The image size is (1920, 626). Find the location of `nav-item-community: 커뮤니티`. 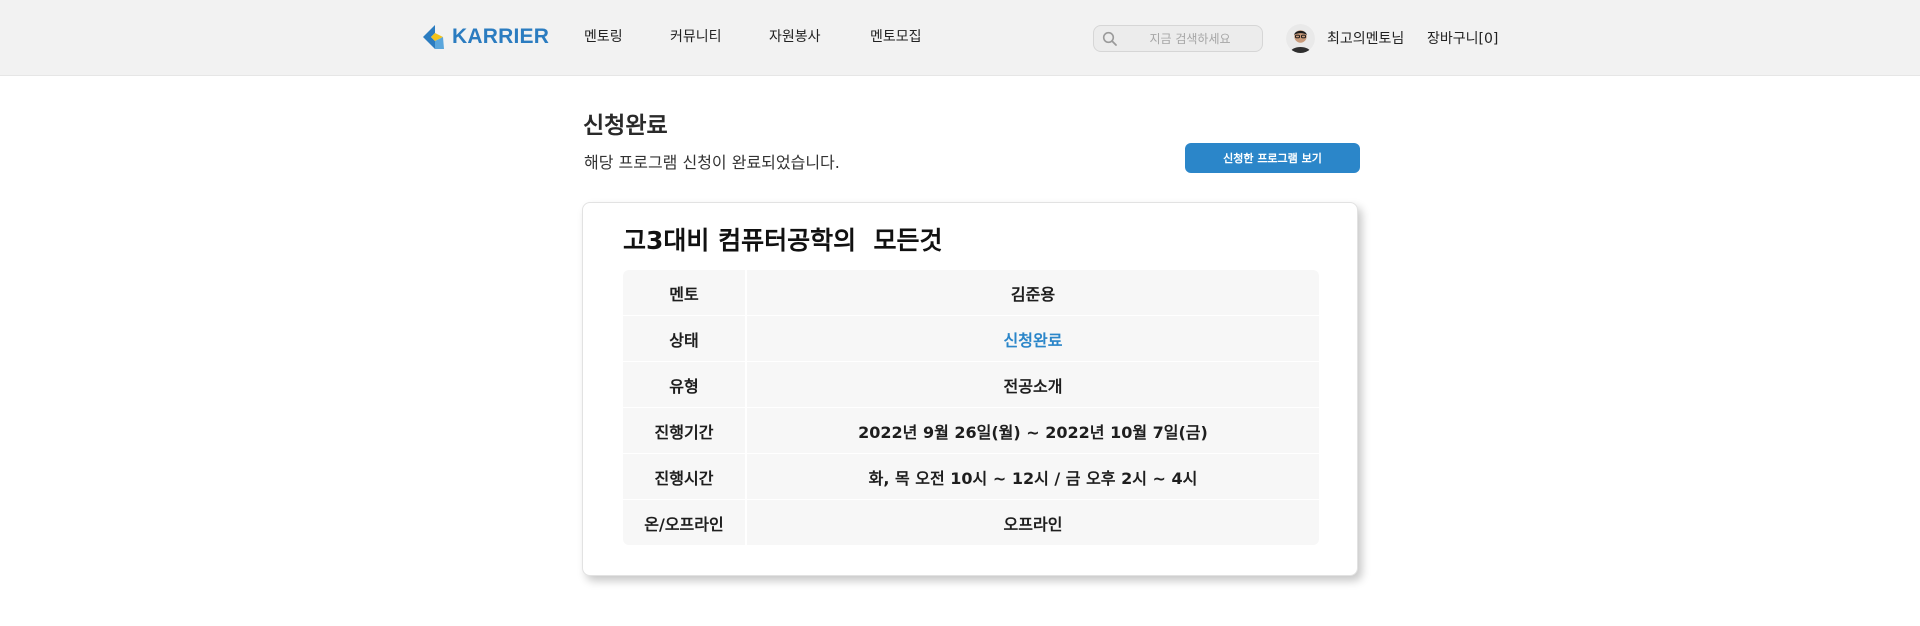

nav-item-community: 커뮤니티 is located at coordinates (696, 36).